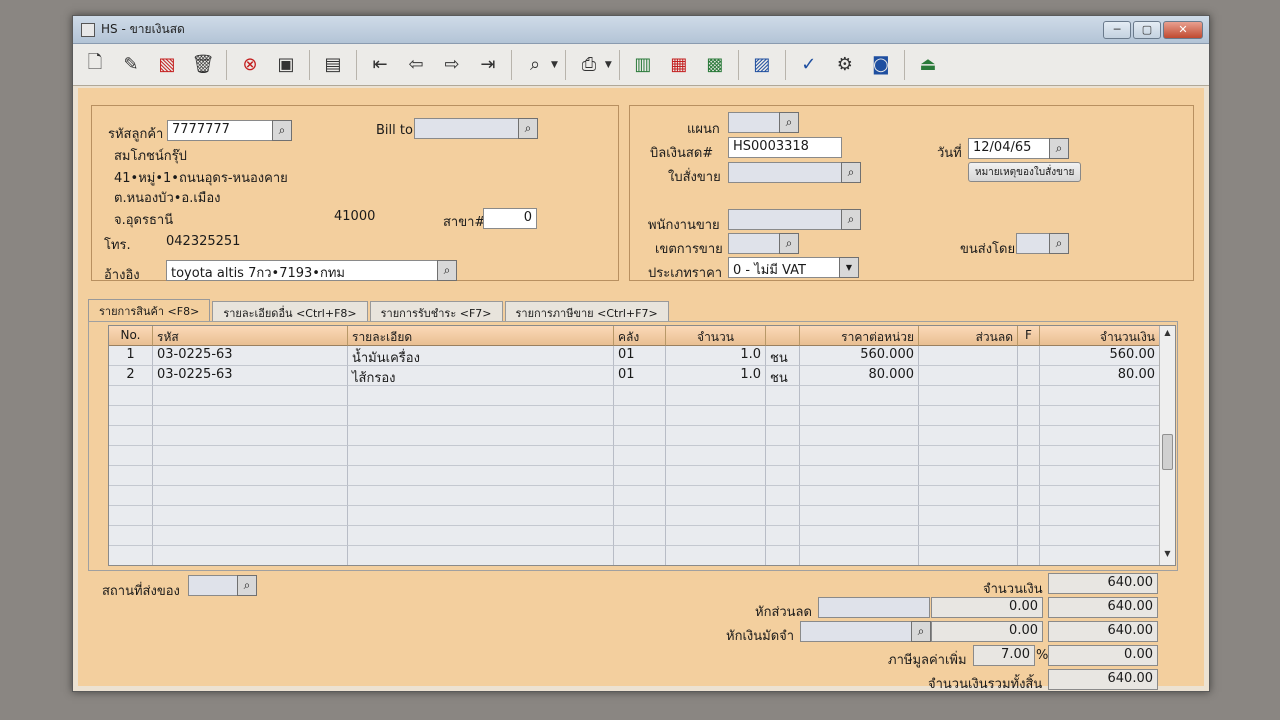  I want to click on table-scrollbar: ▲ ▼, so click(1167, 445).